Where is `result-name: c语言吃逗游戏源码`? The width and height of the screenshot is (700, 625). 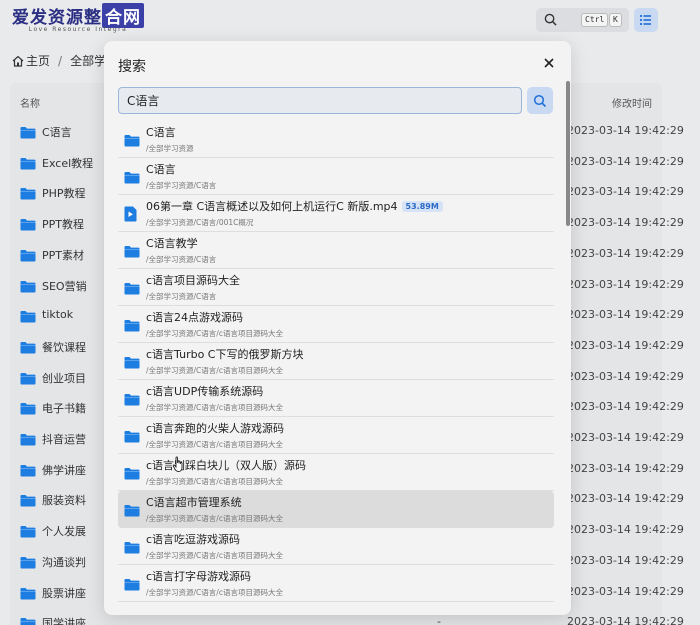 result-name: c语言吃逗游戏源码 is located at coordinates (193, 539).